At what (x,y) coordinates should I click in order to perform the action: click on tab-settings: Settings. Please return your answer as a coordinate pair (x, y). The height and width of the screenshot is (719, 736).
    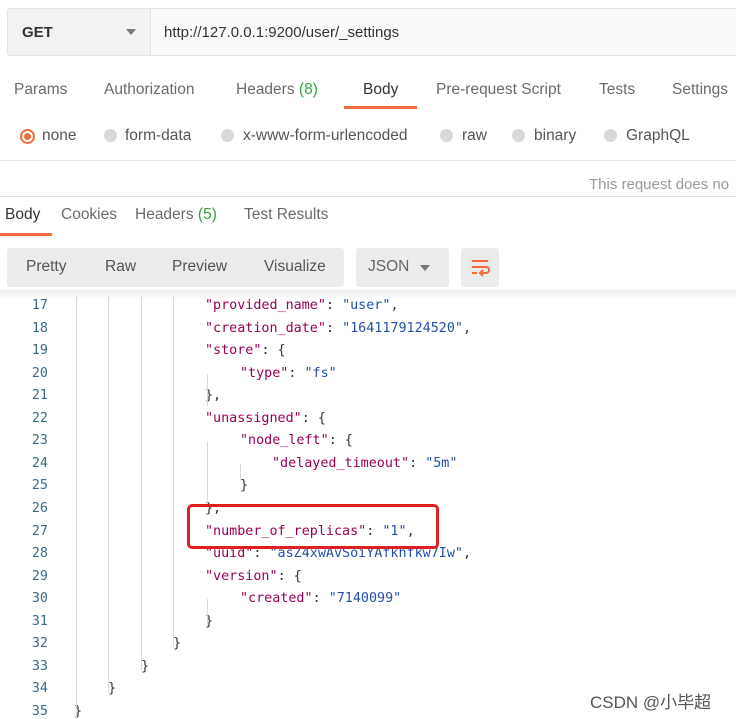
    Looking at the image, I should click on (700, 90).